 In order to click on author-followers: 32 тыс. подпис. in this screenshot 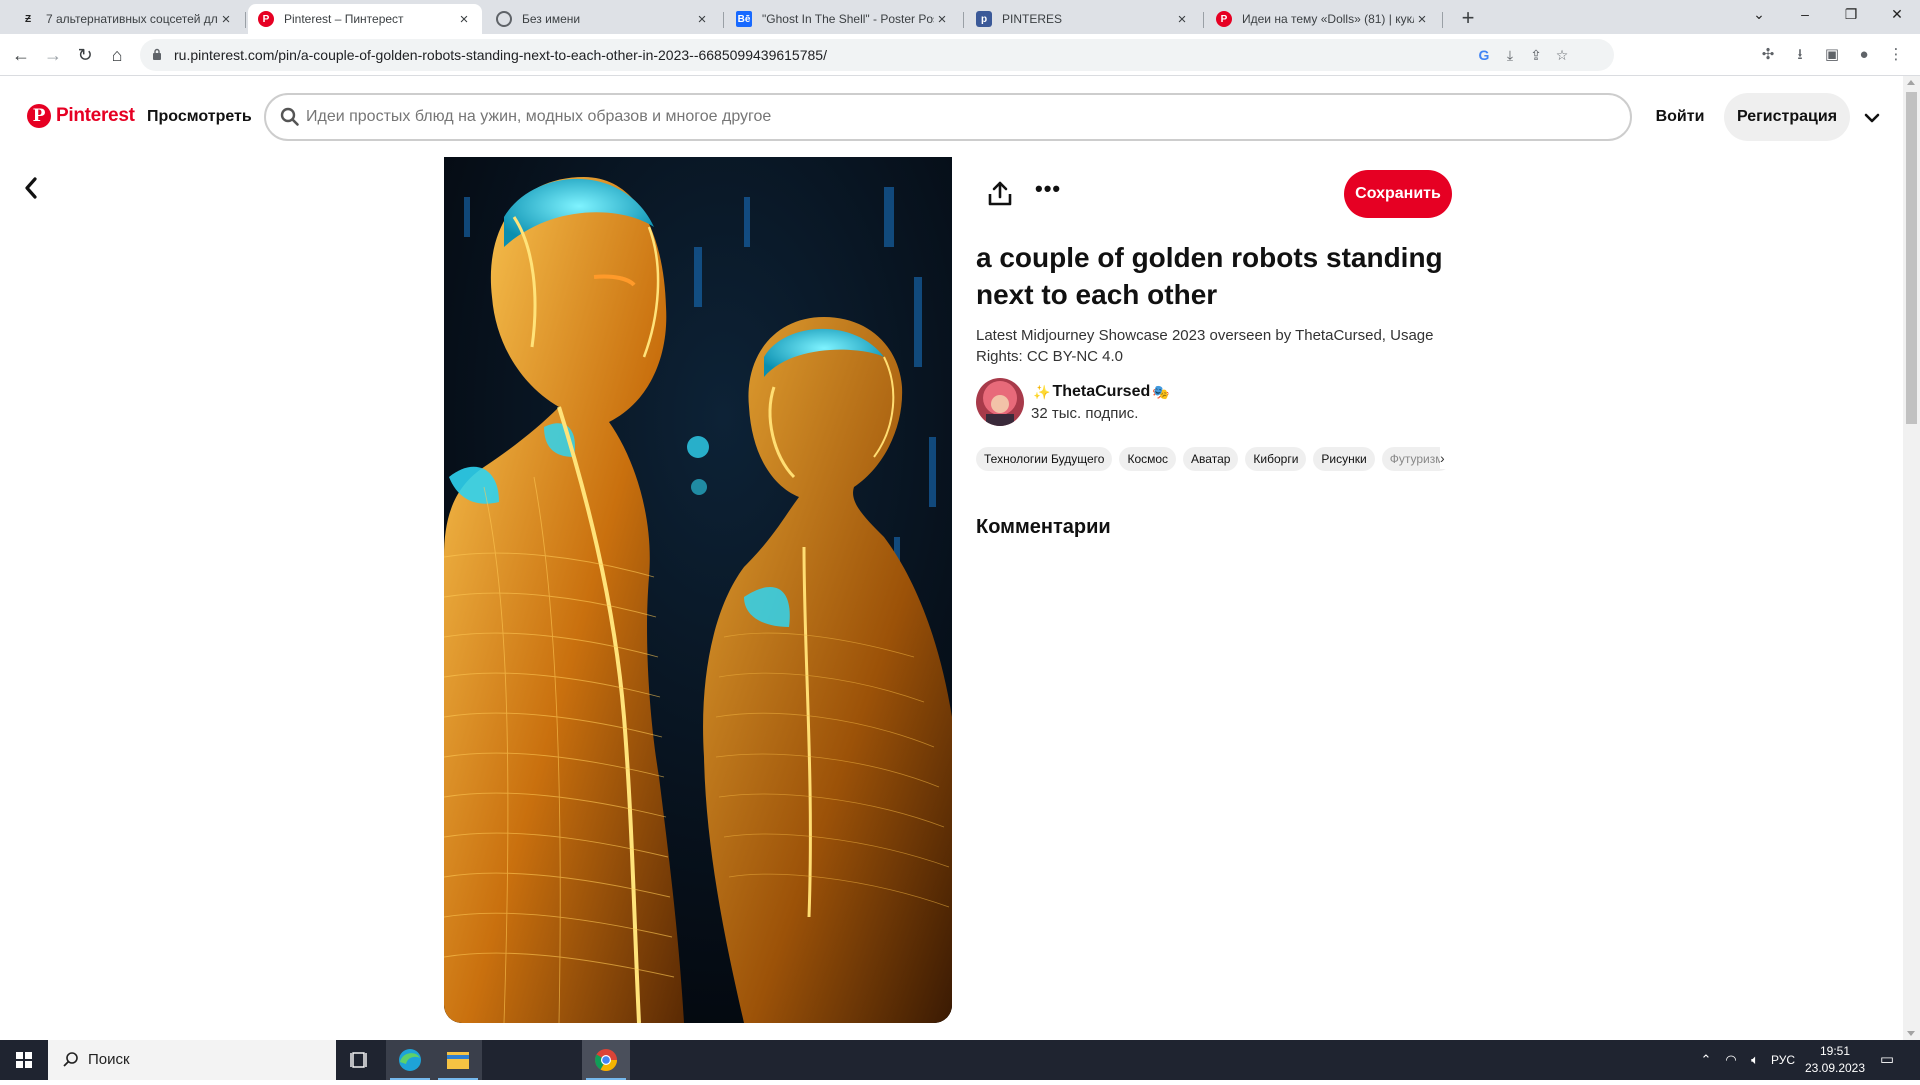, I will do `click(1085, 413)`.